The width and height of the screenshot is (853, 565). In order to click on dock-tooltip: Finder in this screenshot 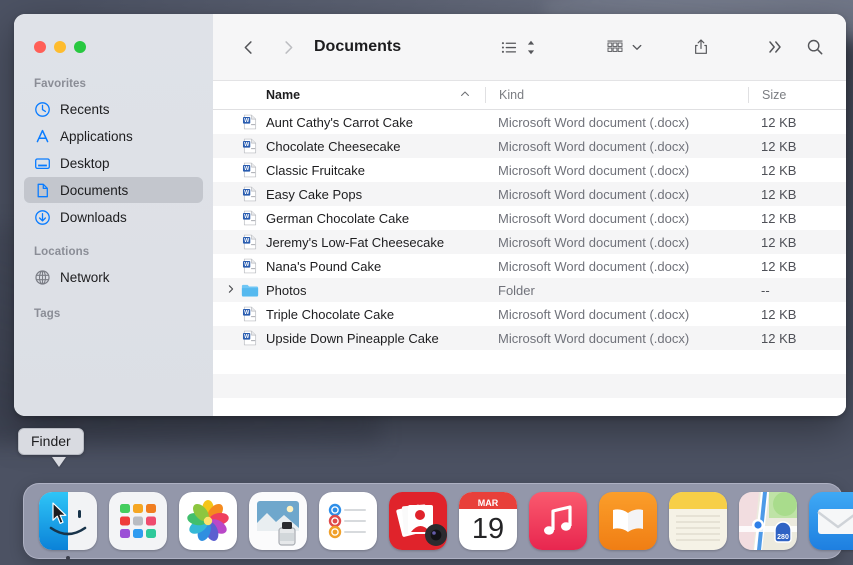, I will do `click(51, 441)`.